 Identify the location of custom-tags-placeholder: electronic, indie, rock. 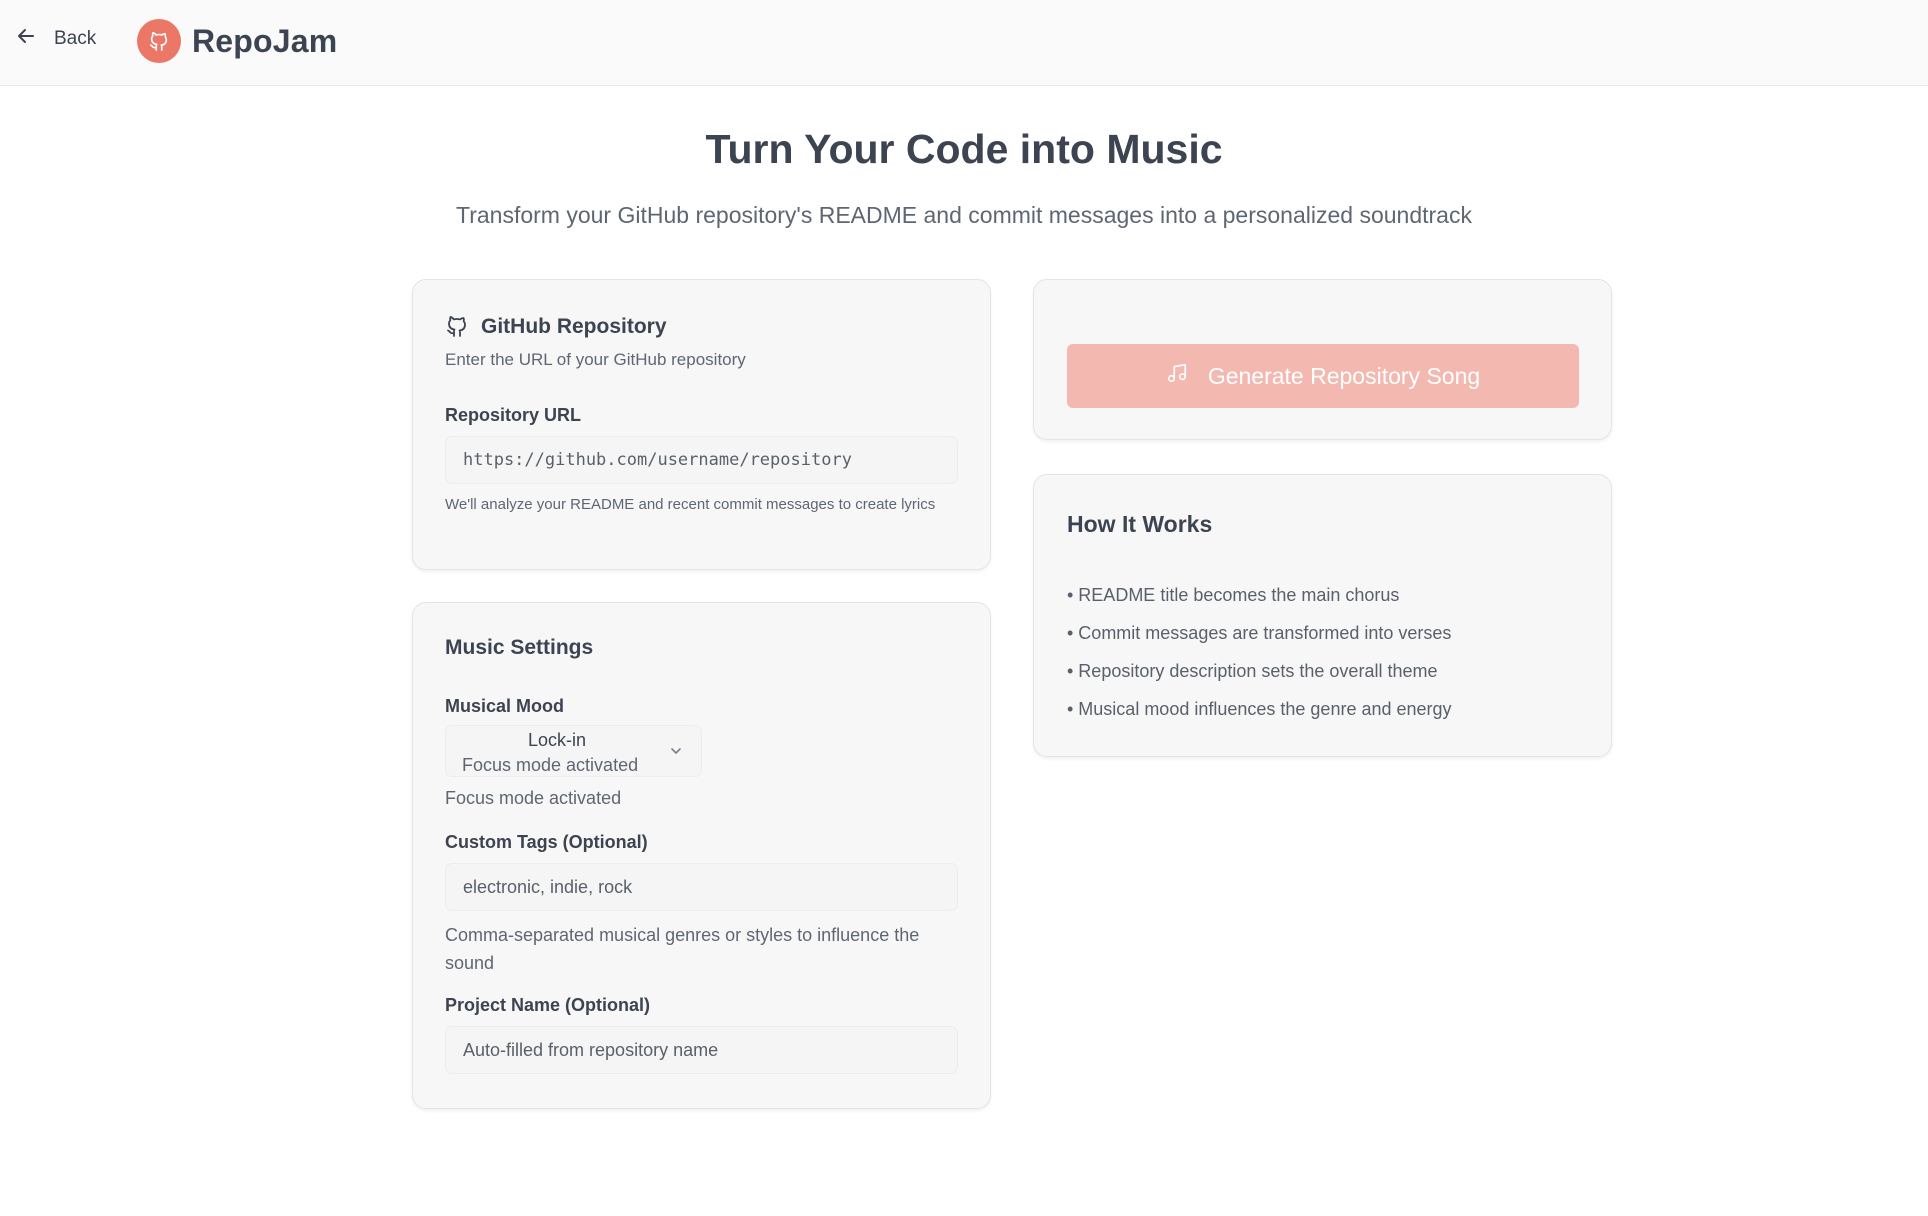
(548, 886).